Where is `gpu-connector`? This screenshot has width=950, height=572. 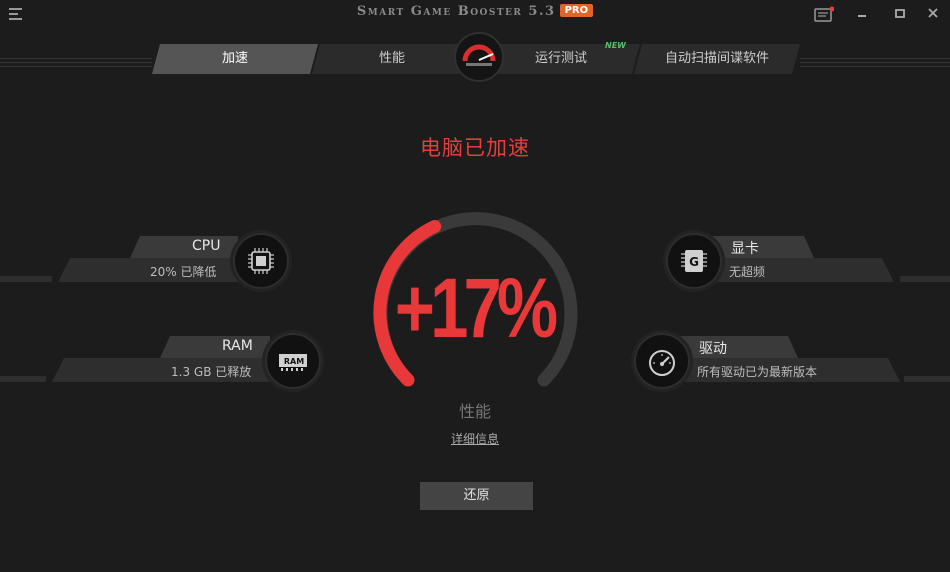
gpu-connector is located at coordinates (925, 279).